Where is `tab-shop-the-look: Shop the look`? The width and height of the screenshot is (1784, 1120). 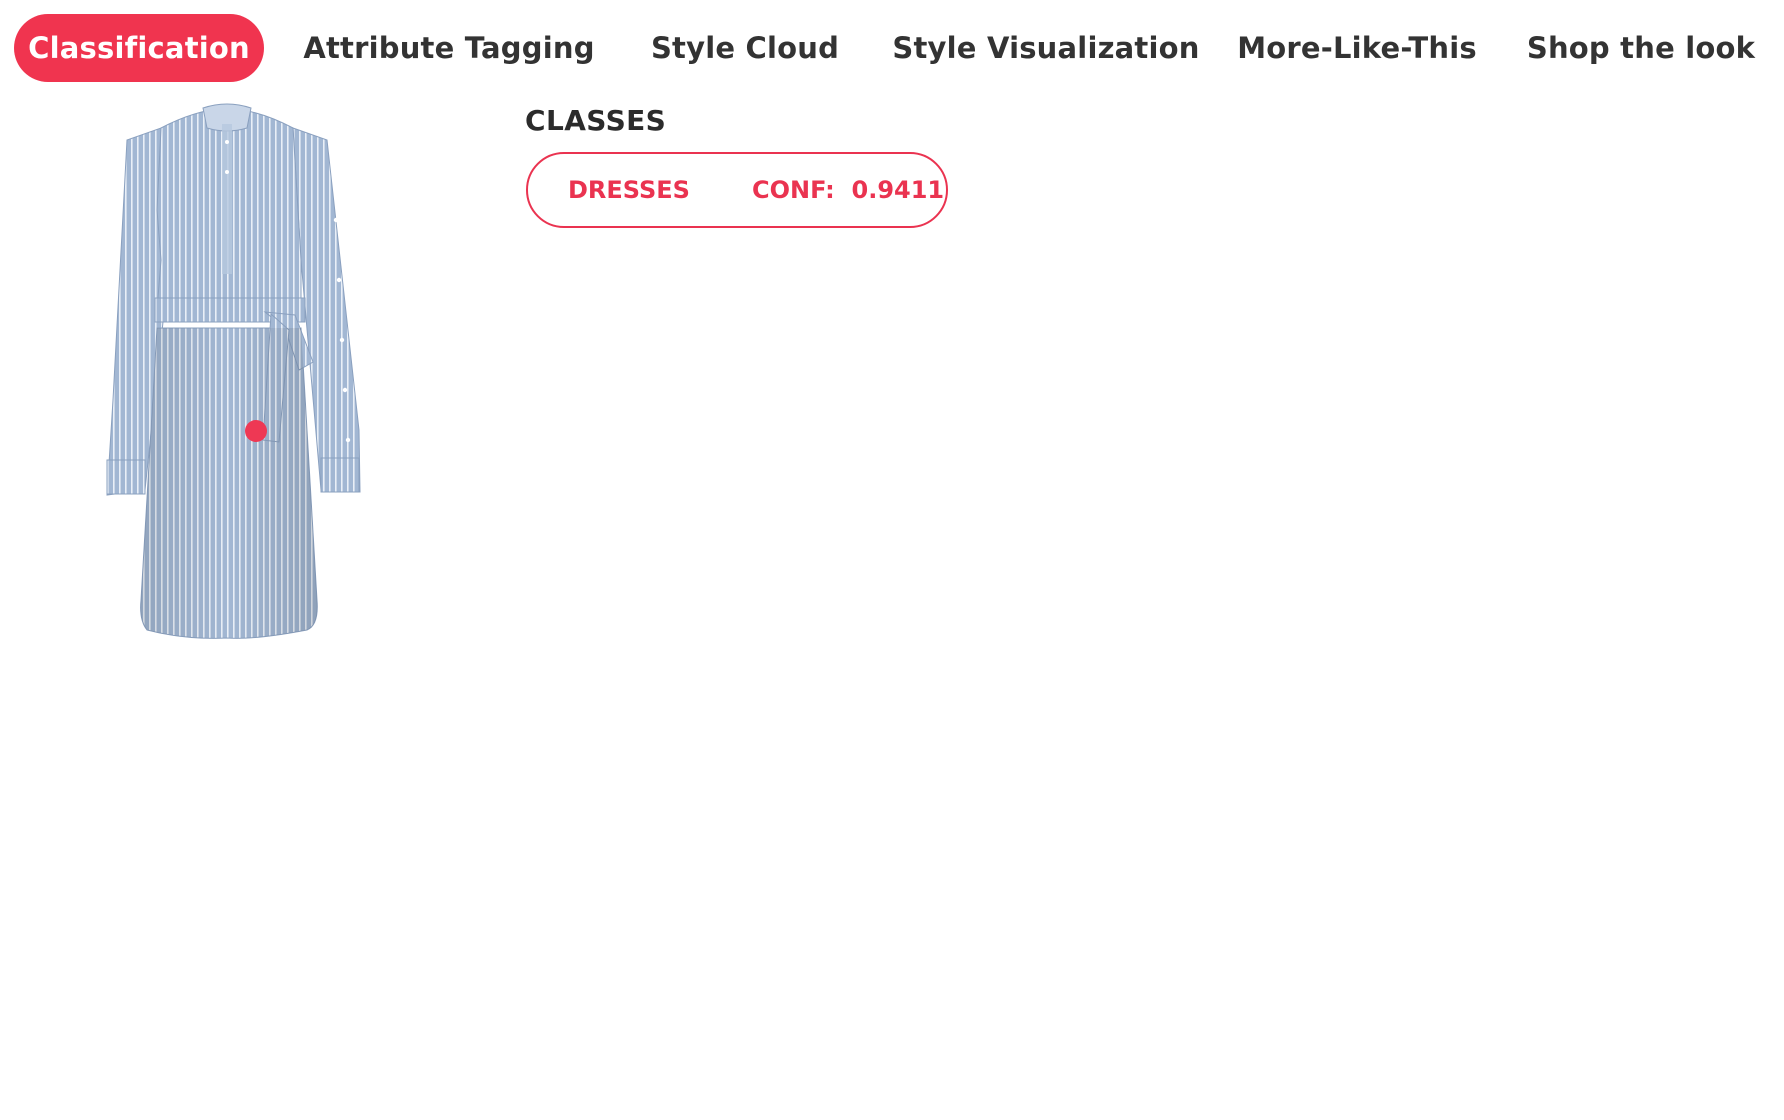 tab-shop-the-look: Shop the look is located at coordinates (1641, 48).